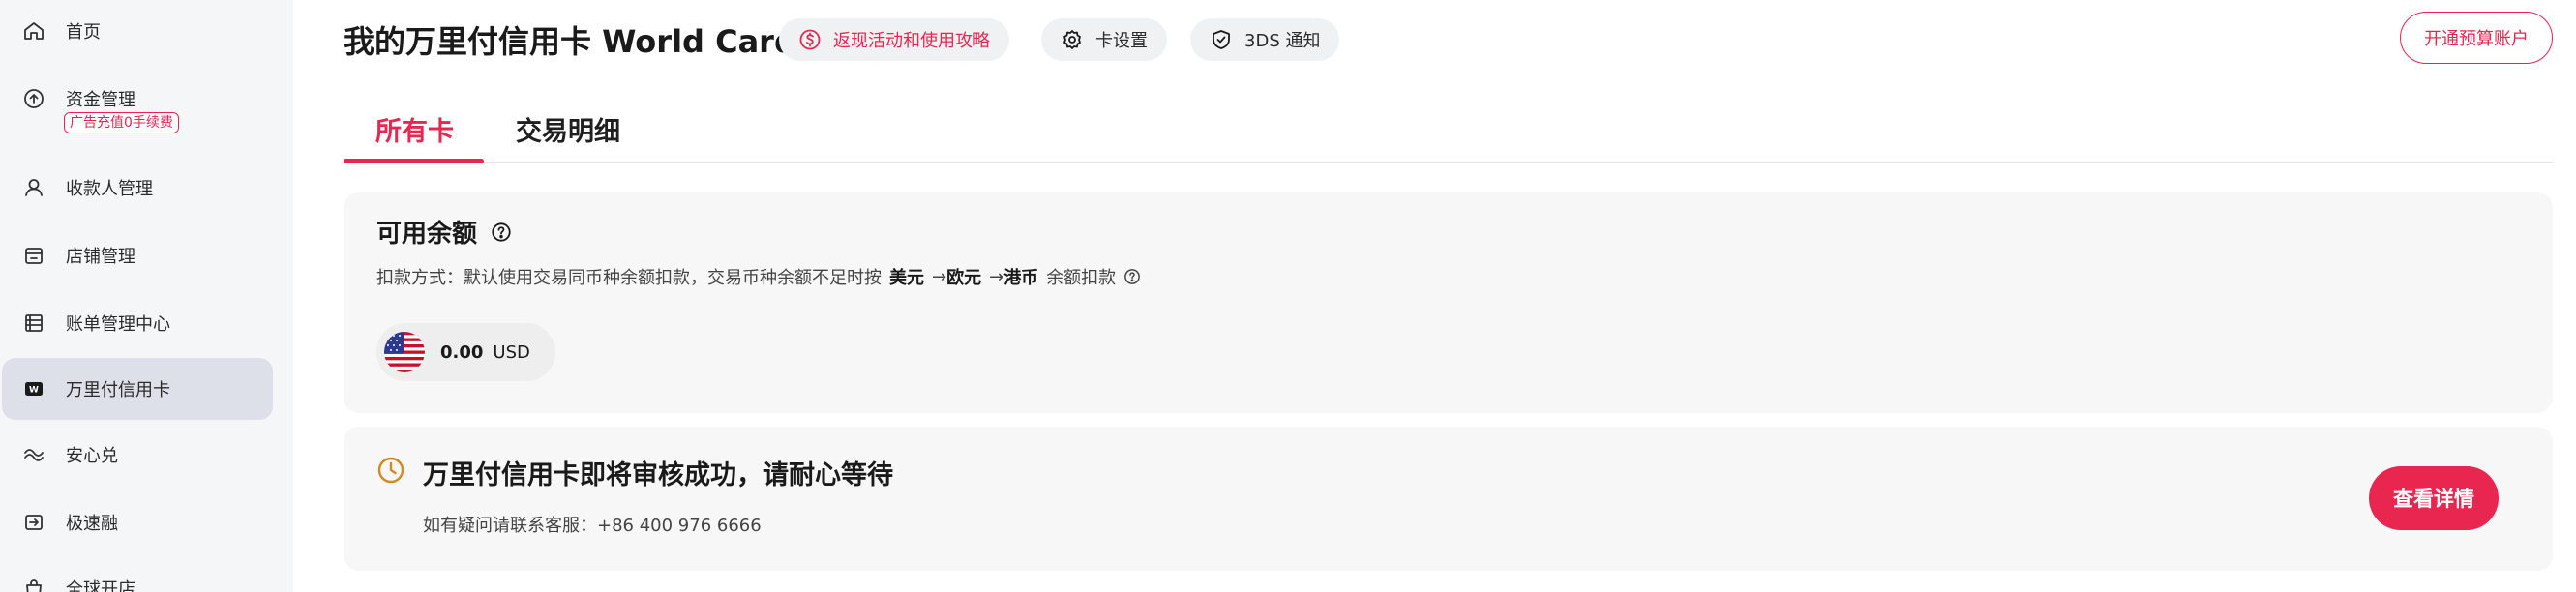 The image size is (2576, 592). Describe the element at coordinates (427, 234) in the screenshot. I see `balance-title: 可用余额` at that location.